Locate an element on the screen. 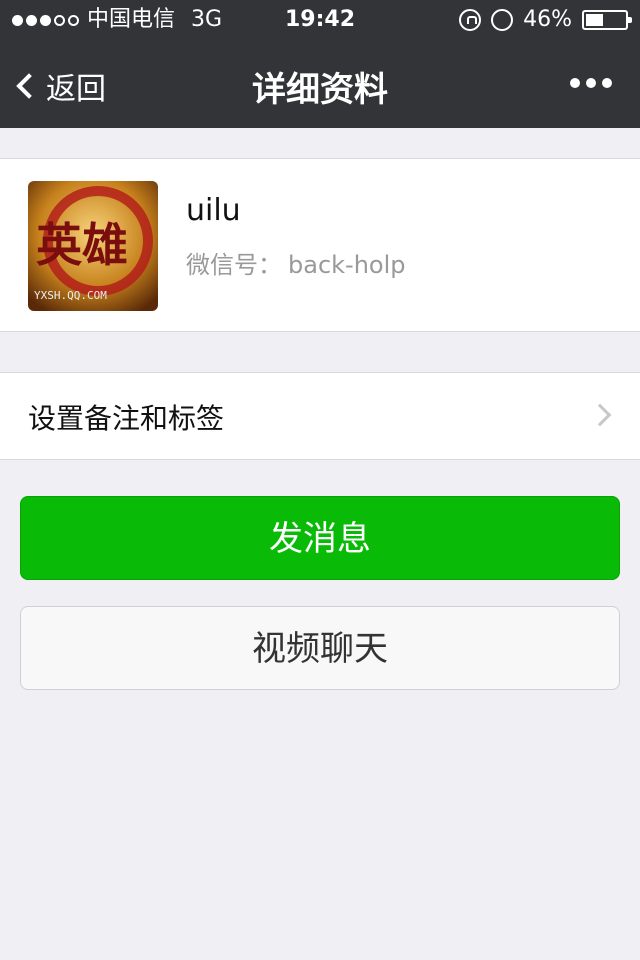 The width and height of the screenshot is (640, 960). avatar: 英雄 YXSH.QQ.COM is located at coordinates (93, 246).